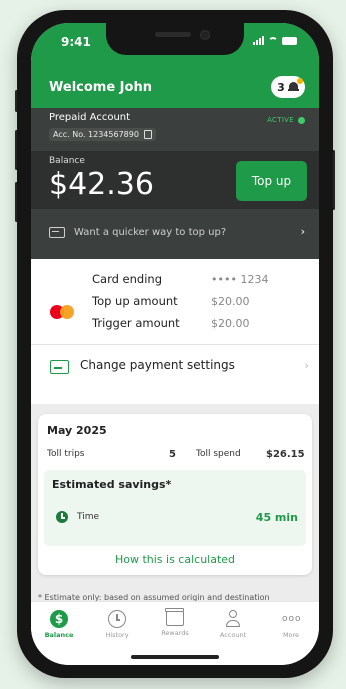  Describe the element at coordinates (289, 41) in the screenshot. I see `battery-icon` at that location.